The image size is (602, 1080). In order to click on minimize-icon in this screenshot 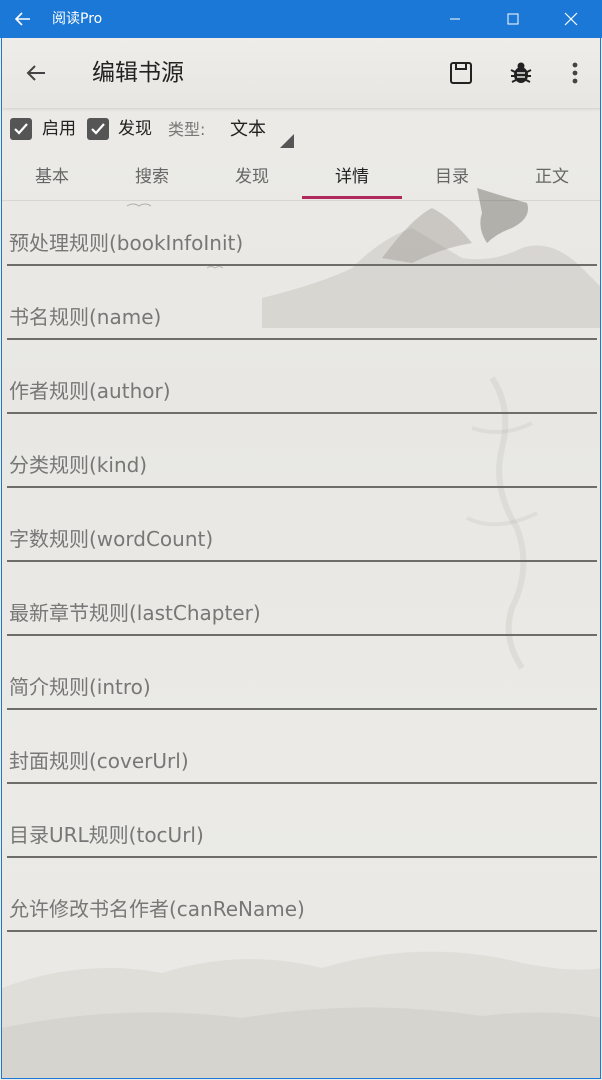, I will do `click(455, 19)`.